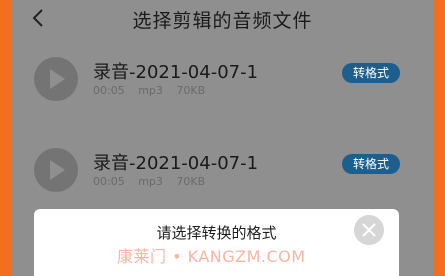  What do you see at coordinates (211, 256) in the screenshot?
I see `watermark: 康莱门 • KANGZM.COM` at bounding box center [211, 256].